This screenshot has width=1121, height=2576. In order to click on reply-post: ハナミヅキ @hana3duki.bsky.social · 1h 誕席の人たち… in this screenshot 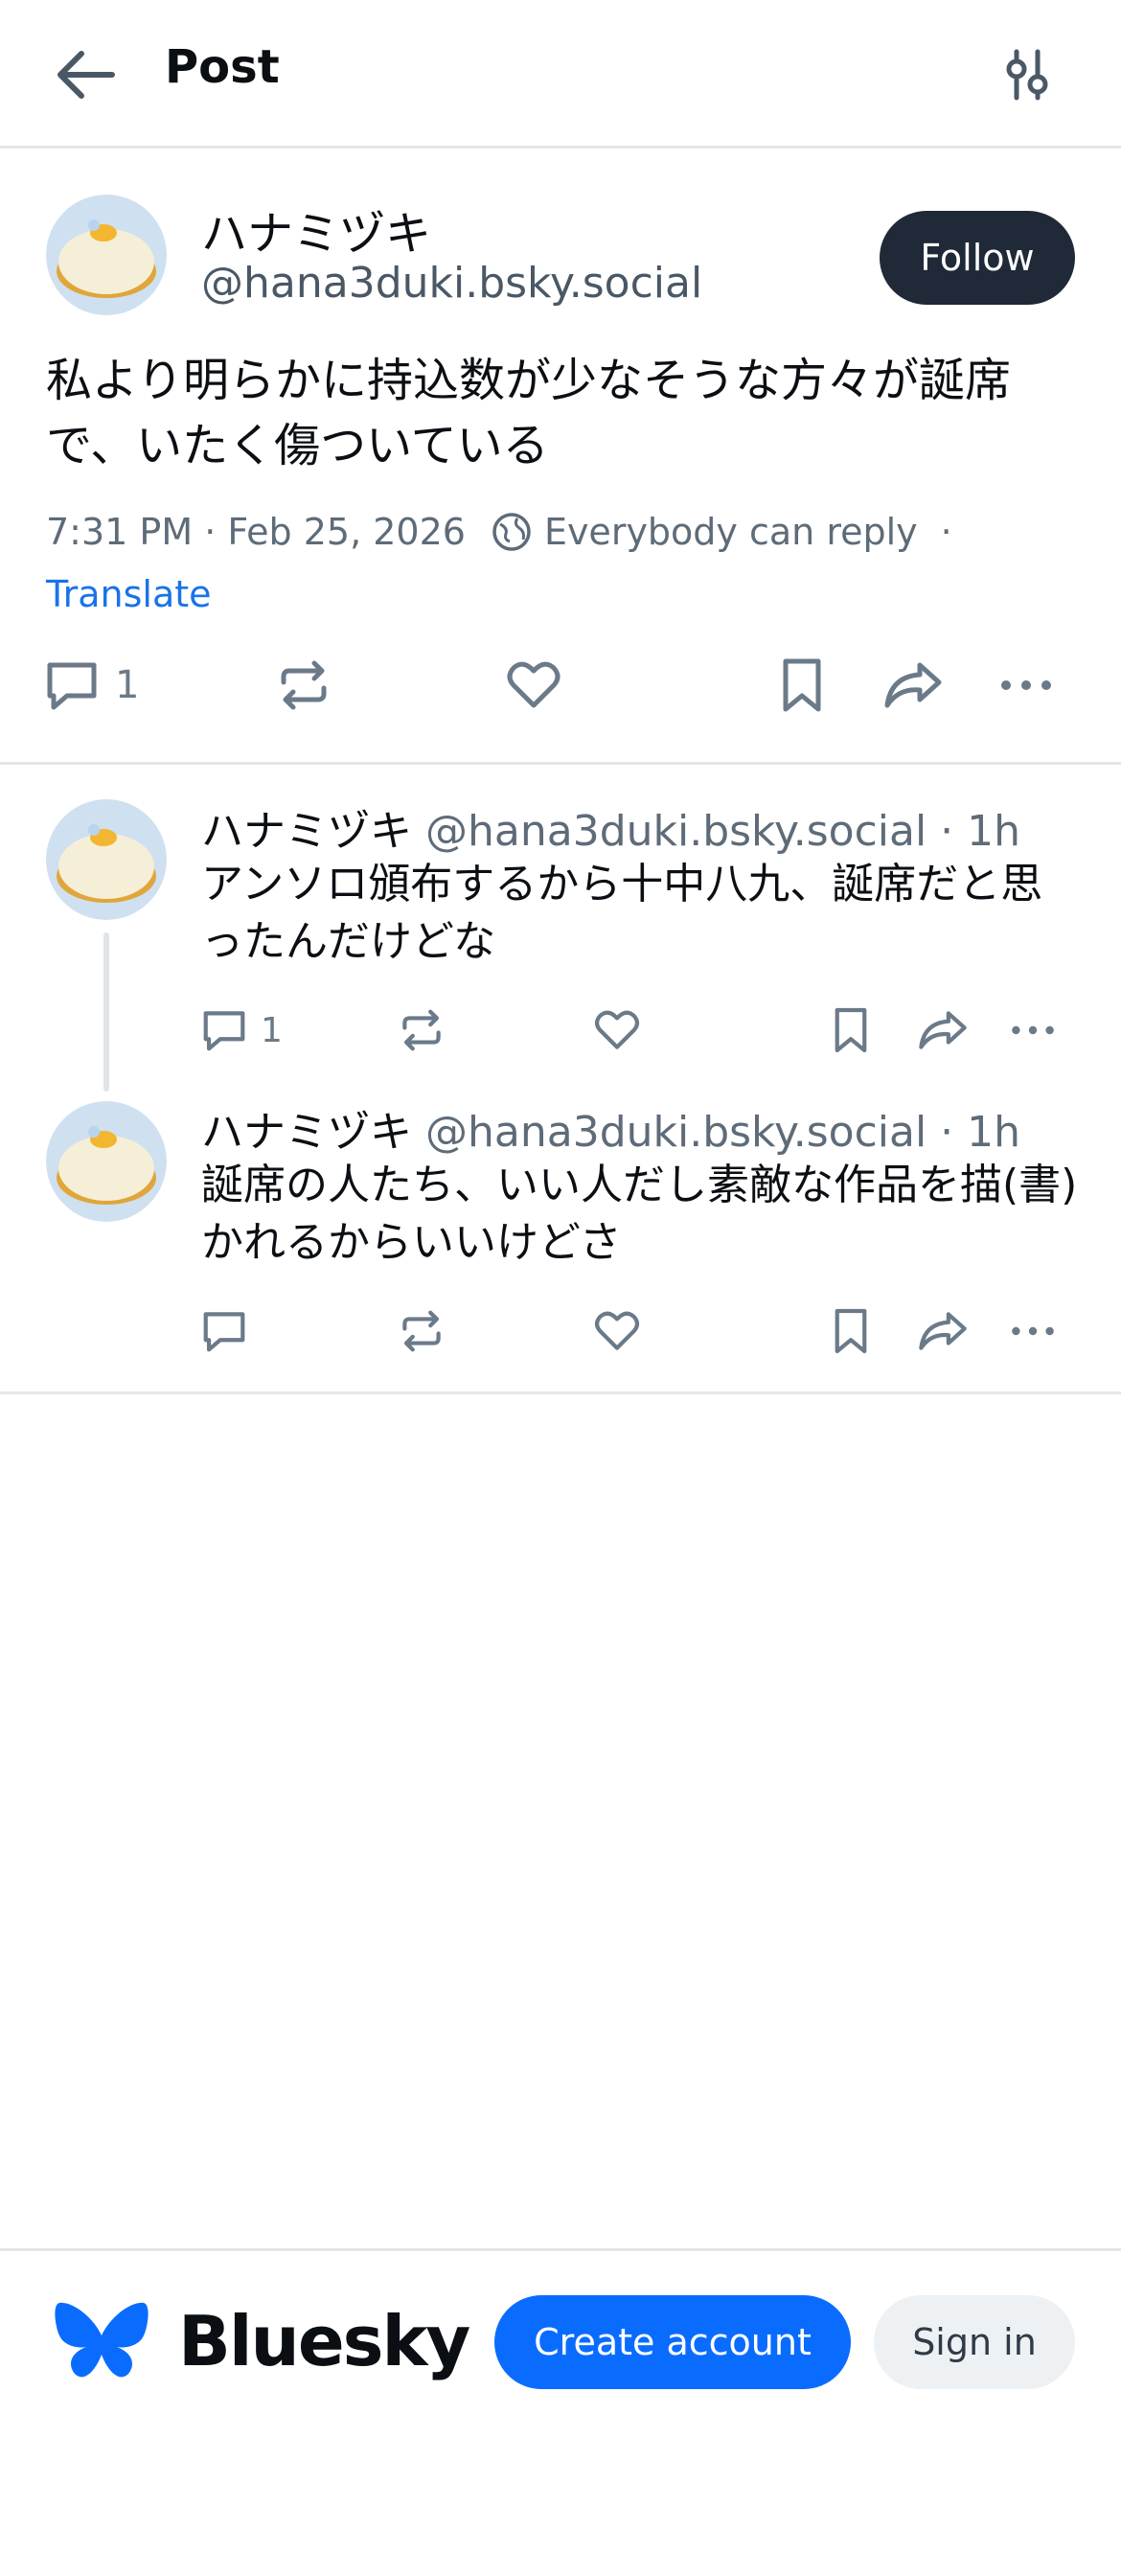, I will do `click(560, 1237)`.